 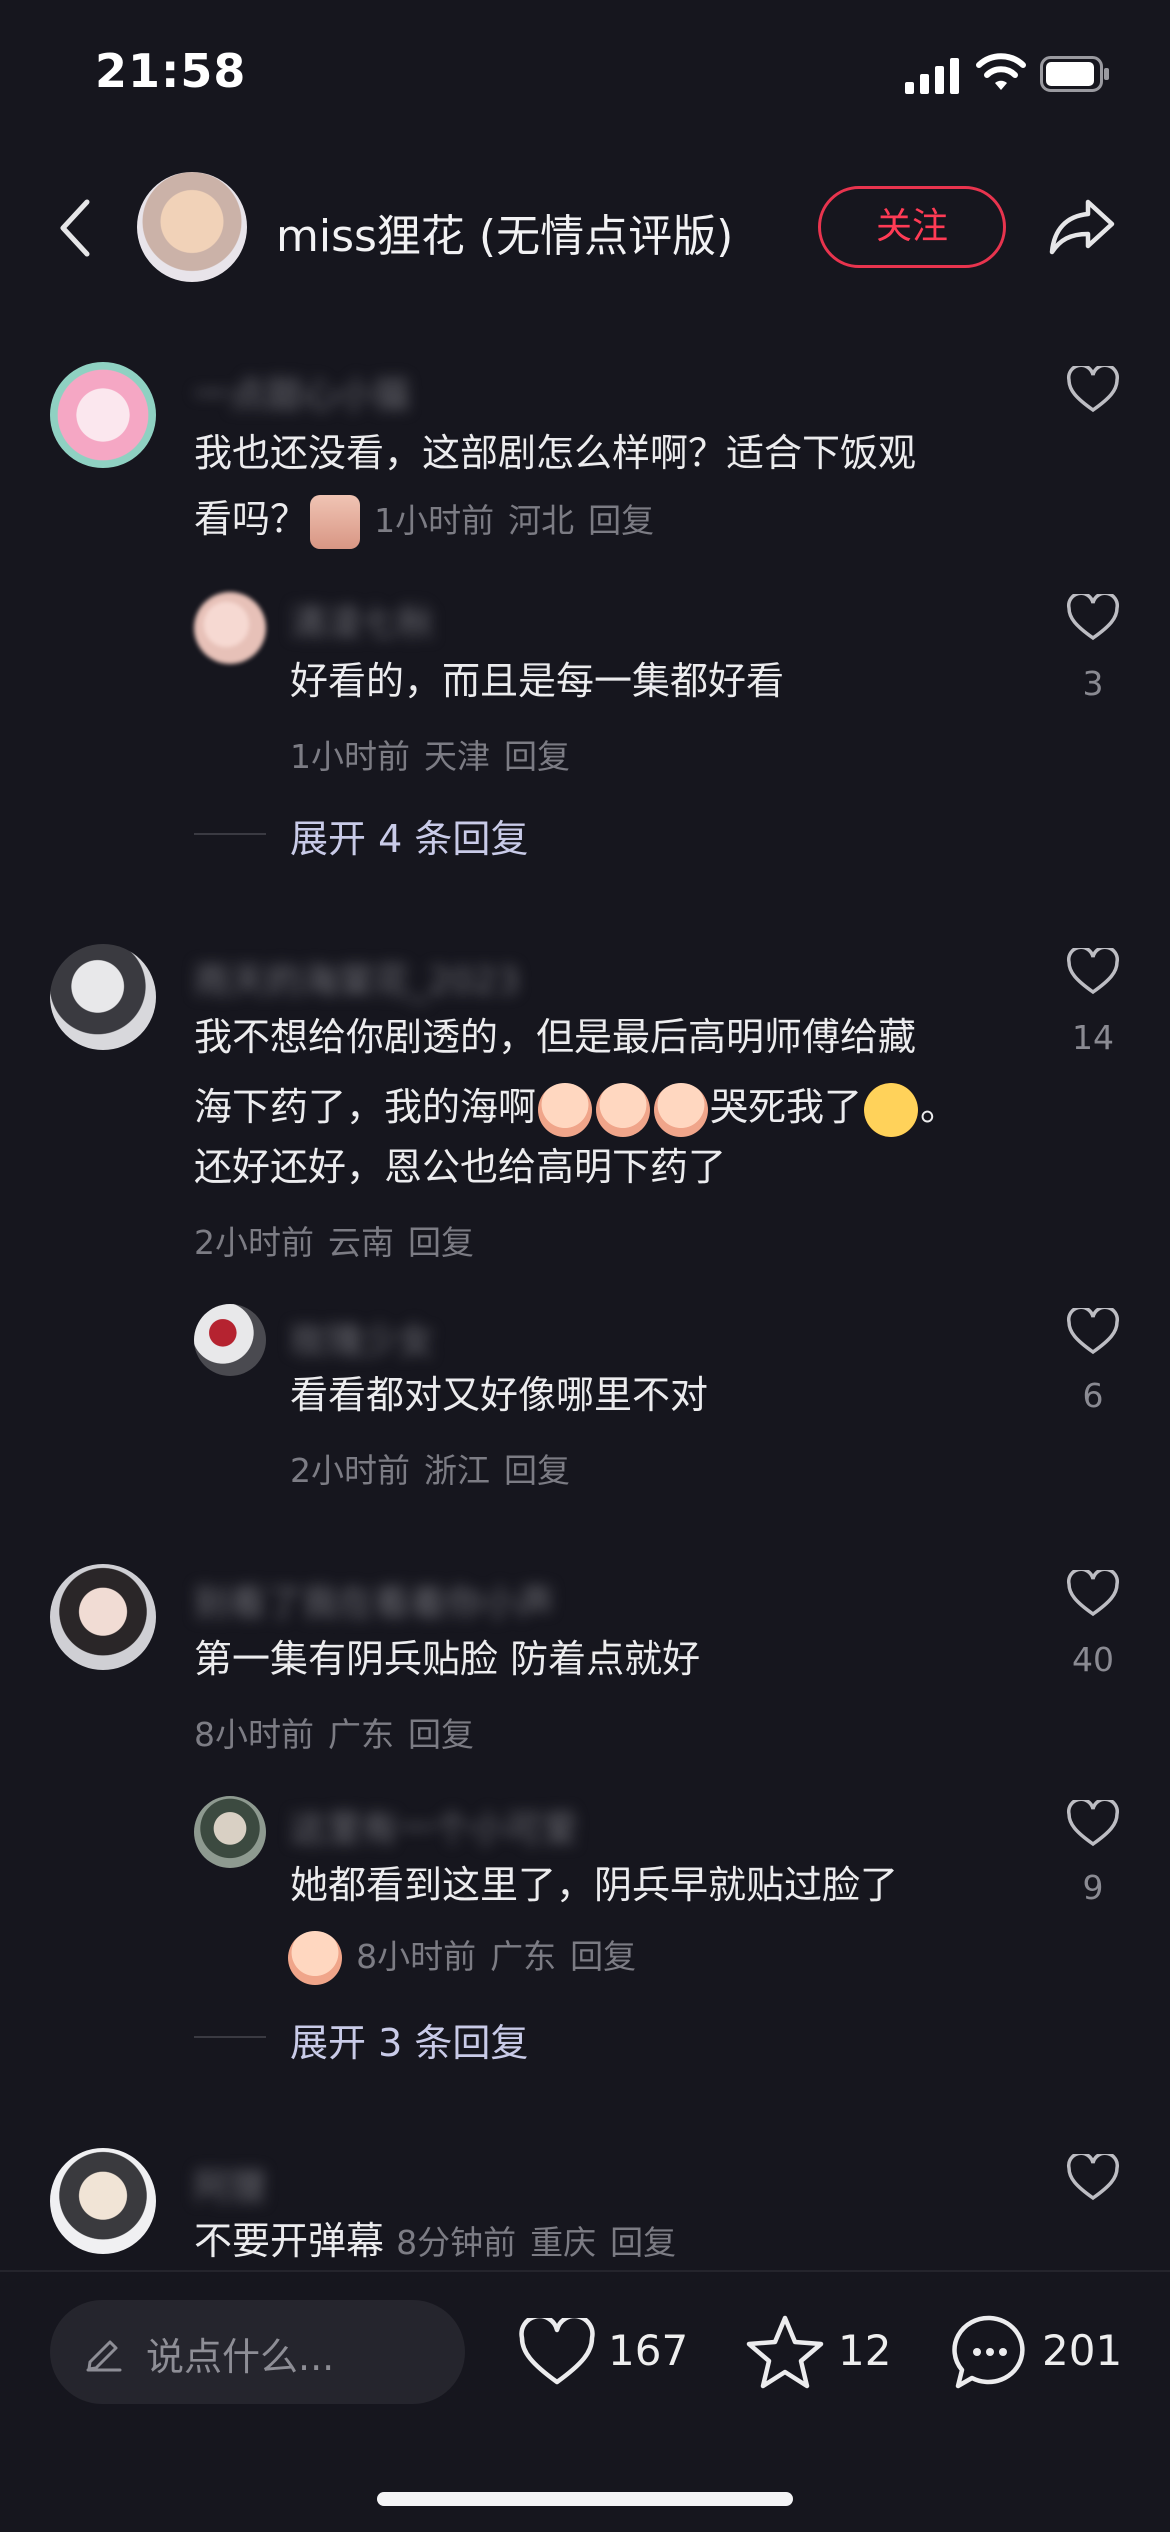 What do you see at coordinates (192, 227) in the screenshot?
I see `author-avatar` at bounding box center [192, 227].